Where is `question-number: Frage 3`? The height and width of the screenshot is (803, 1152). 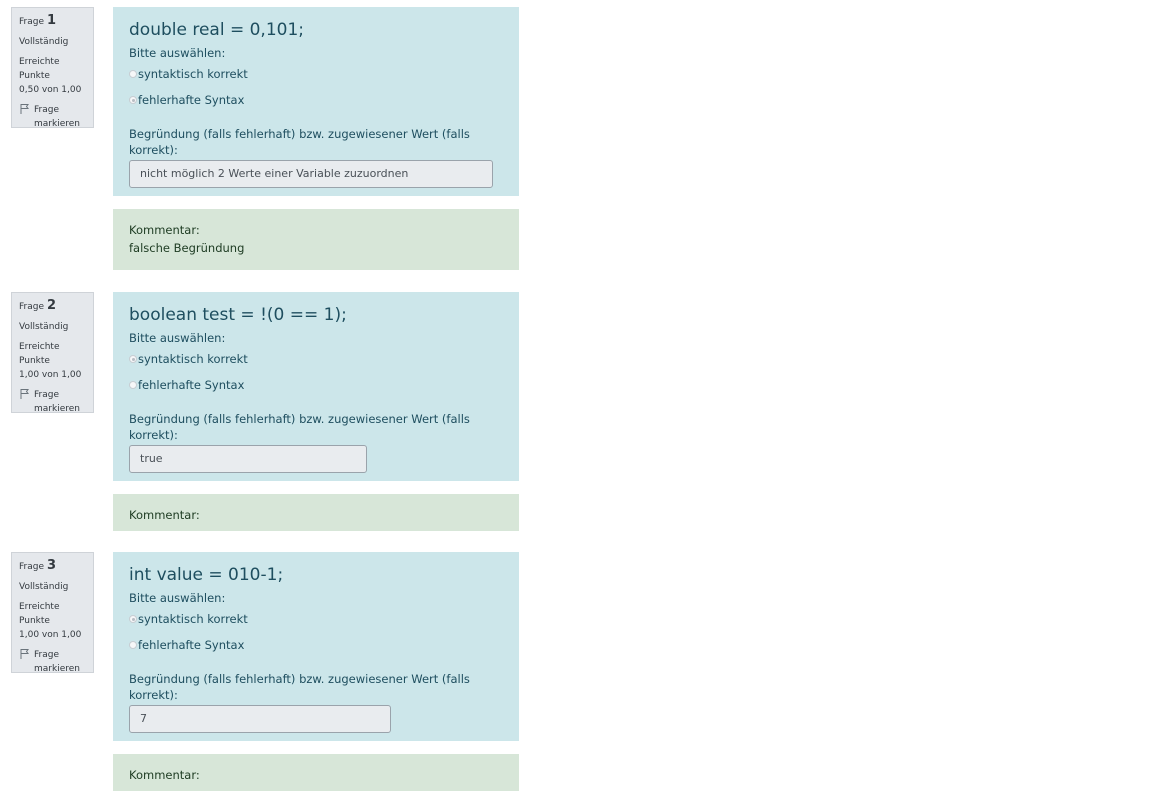
question-number: Frage 3 is located at coordinates (56, 566).